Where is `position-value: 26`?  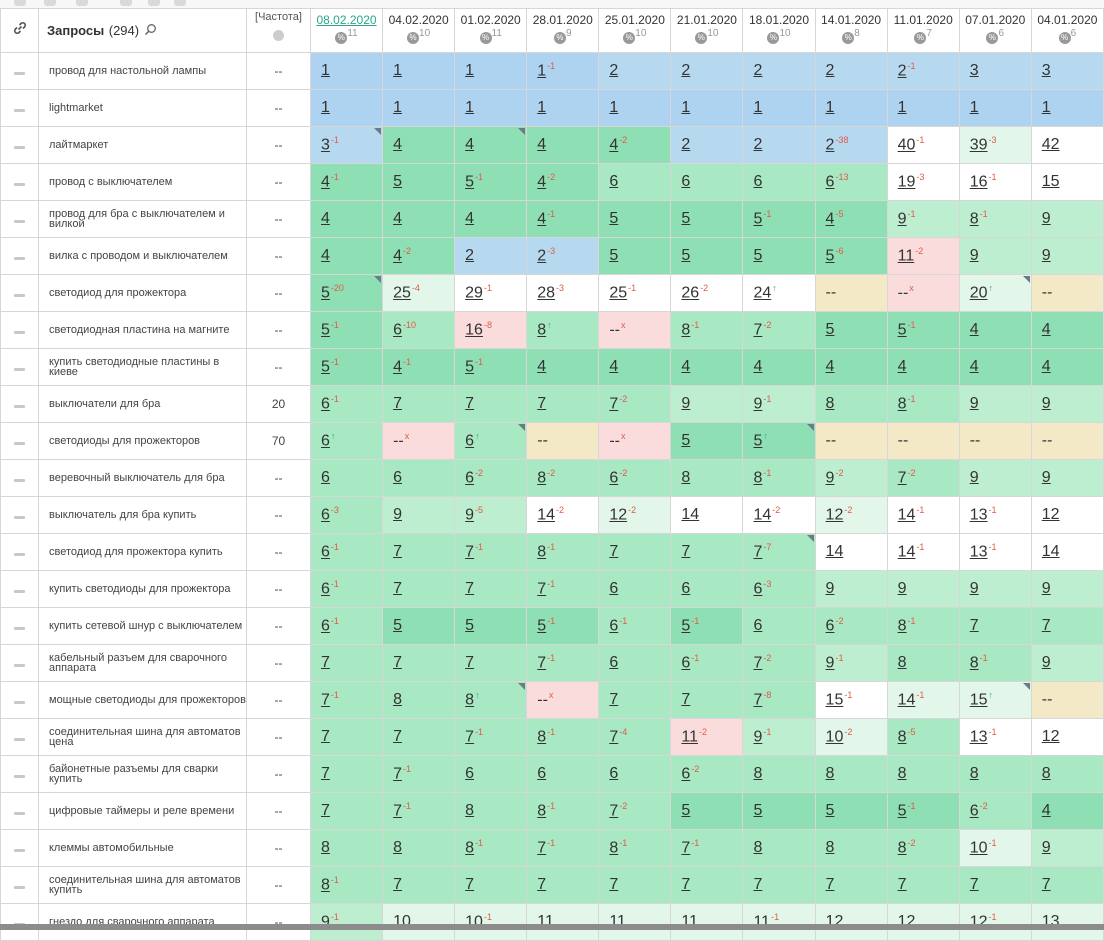 position-value: 26 is located at coordinates (690, 293).